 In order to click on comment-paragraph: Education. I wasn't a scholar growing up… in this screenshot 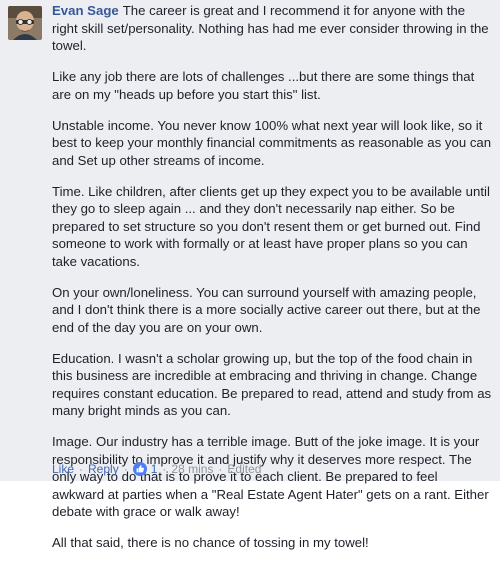, I will do `click(272, 384)`.